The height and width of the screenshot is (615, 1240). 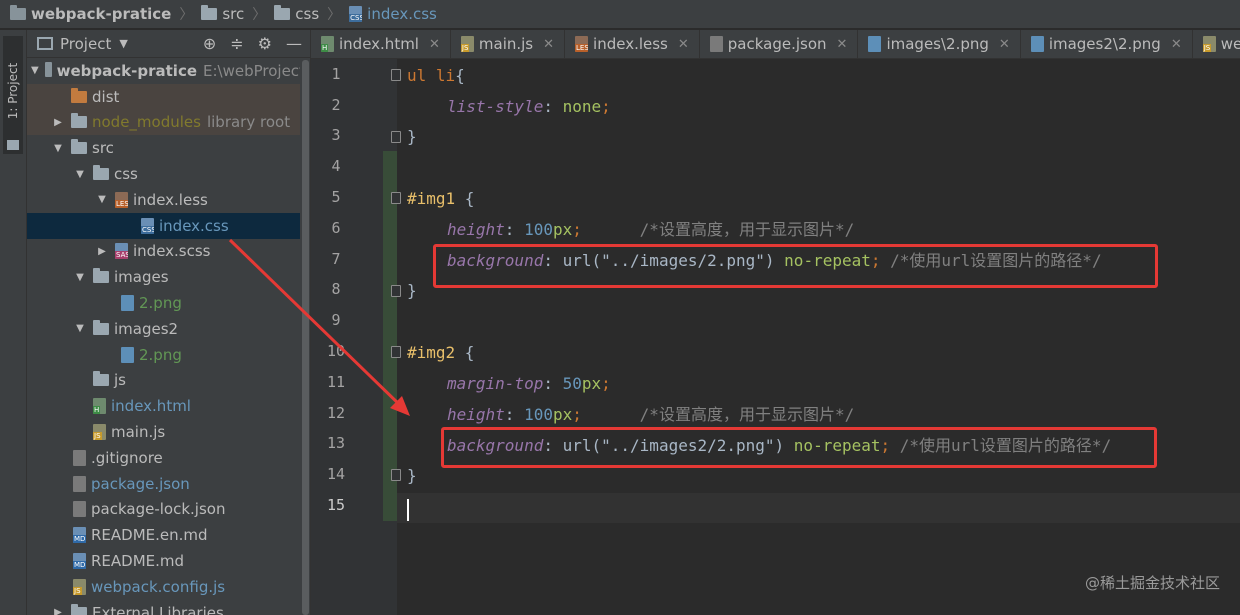 What do you see at coordinates (818, 508) in the screenshot?
I see `current-line-highlight` at bounding box center [818, 508].